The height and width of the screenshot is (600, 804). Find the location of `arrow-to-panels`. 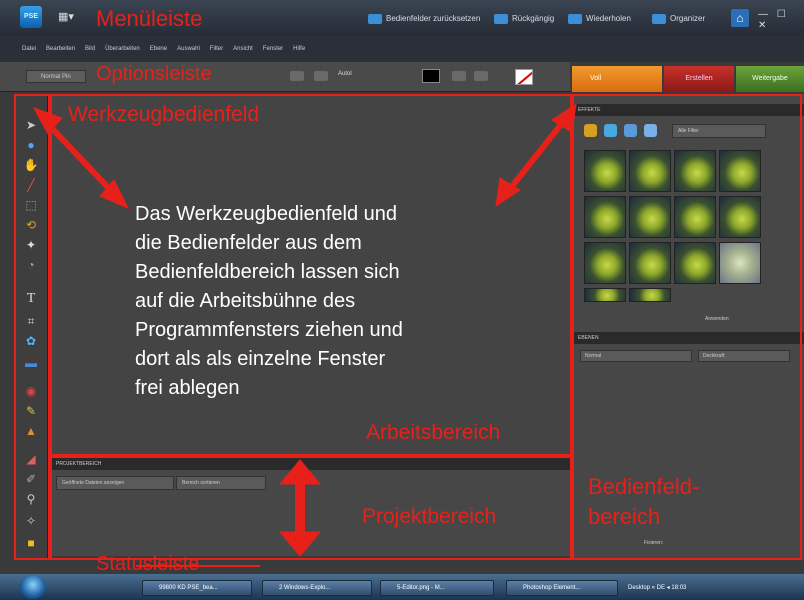

arrow-to-panels is located at coordinates (536, 156).